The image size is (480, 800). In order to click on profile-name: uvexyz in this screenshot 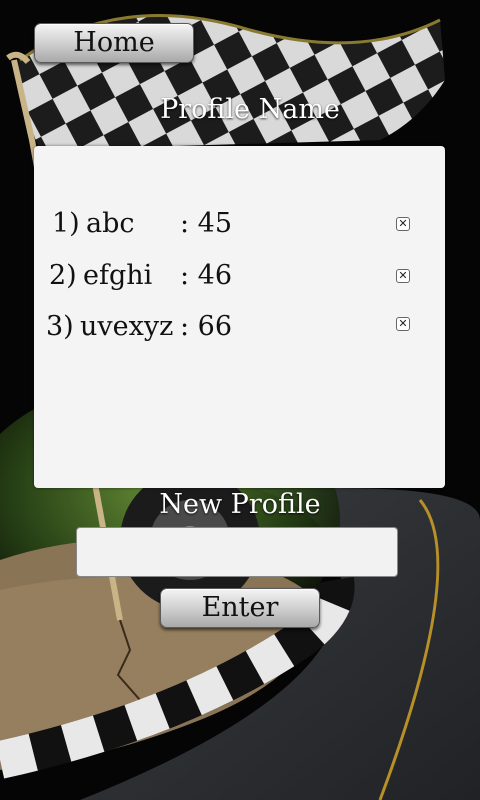, I will do `click(127, 326)`.